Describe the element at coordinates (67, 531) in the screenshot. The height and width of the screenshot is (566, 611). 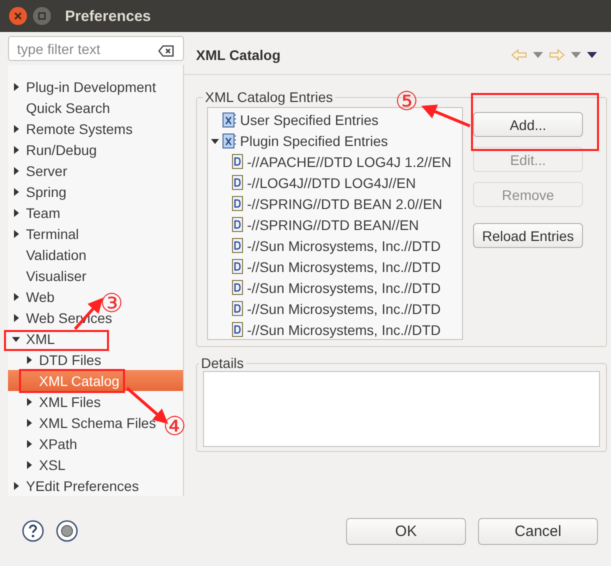
I see `record-icon` at that location.